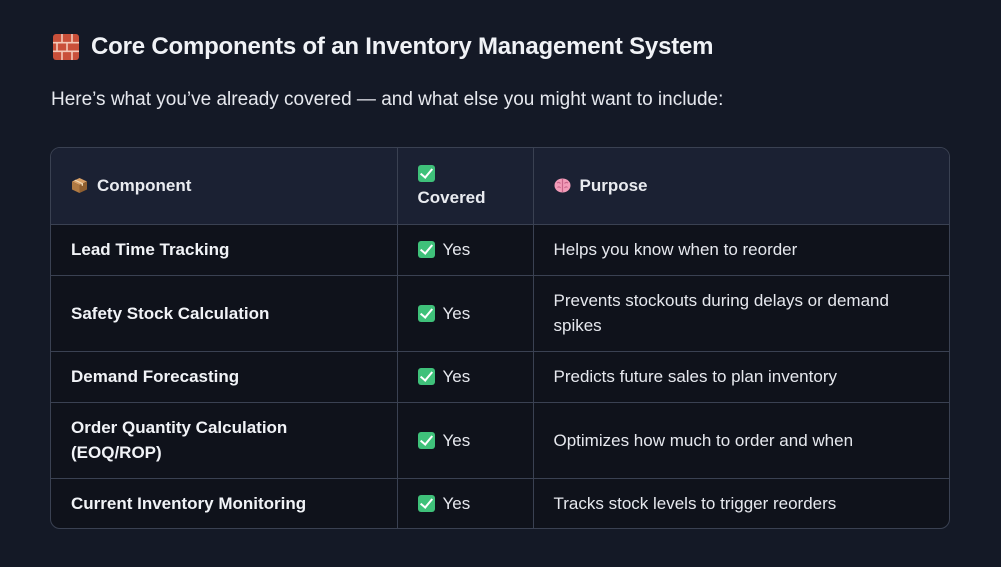 This screenshot has width=1001, height=567. I want to click on purpose-cell: Helps you know when to reorder, so click(741, 250).